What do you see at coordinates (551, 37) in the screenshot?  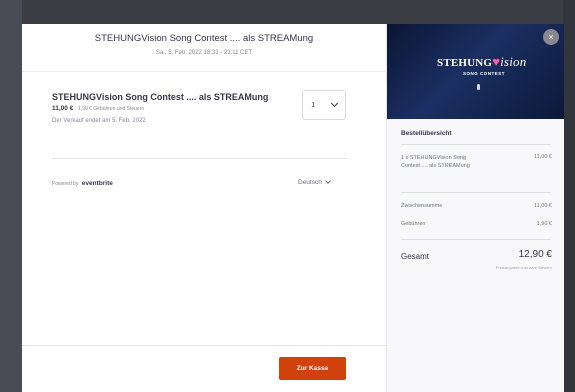 I see `close-icon: ×` at bounding box center [551, 37].